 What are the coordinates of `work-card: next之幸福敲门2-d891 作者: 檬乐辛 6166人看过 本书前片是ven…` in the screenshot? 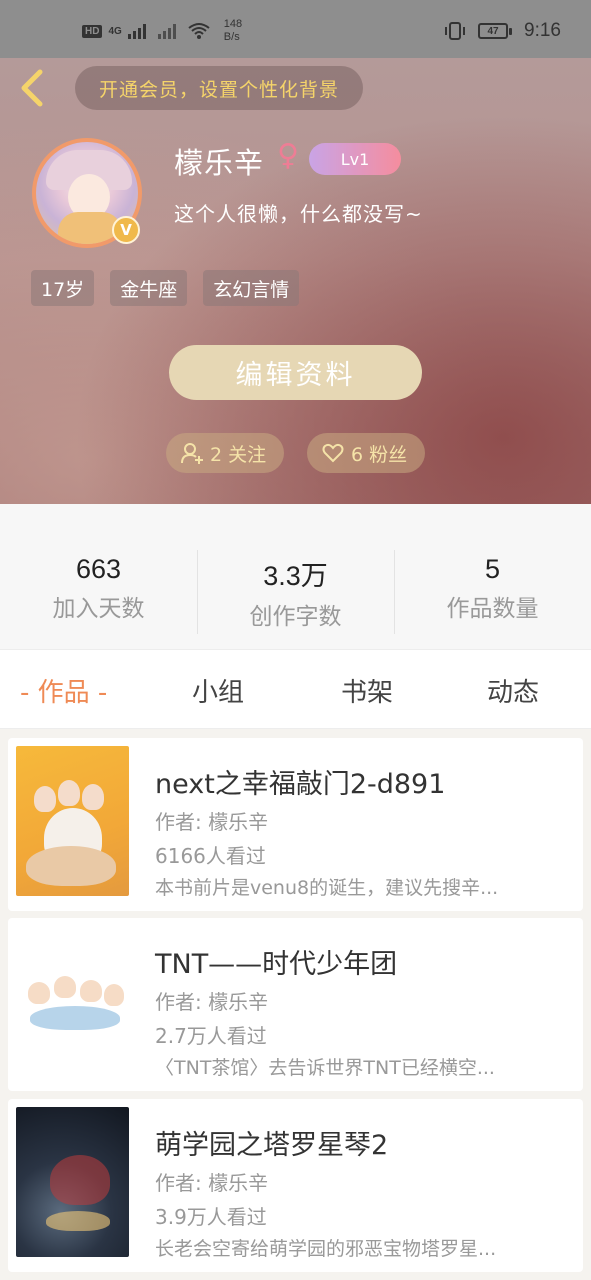 It's located at (295, 824).